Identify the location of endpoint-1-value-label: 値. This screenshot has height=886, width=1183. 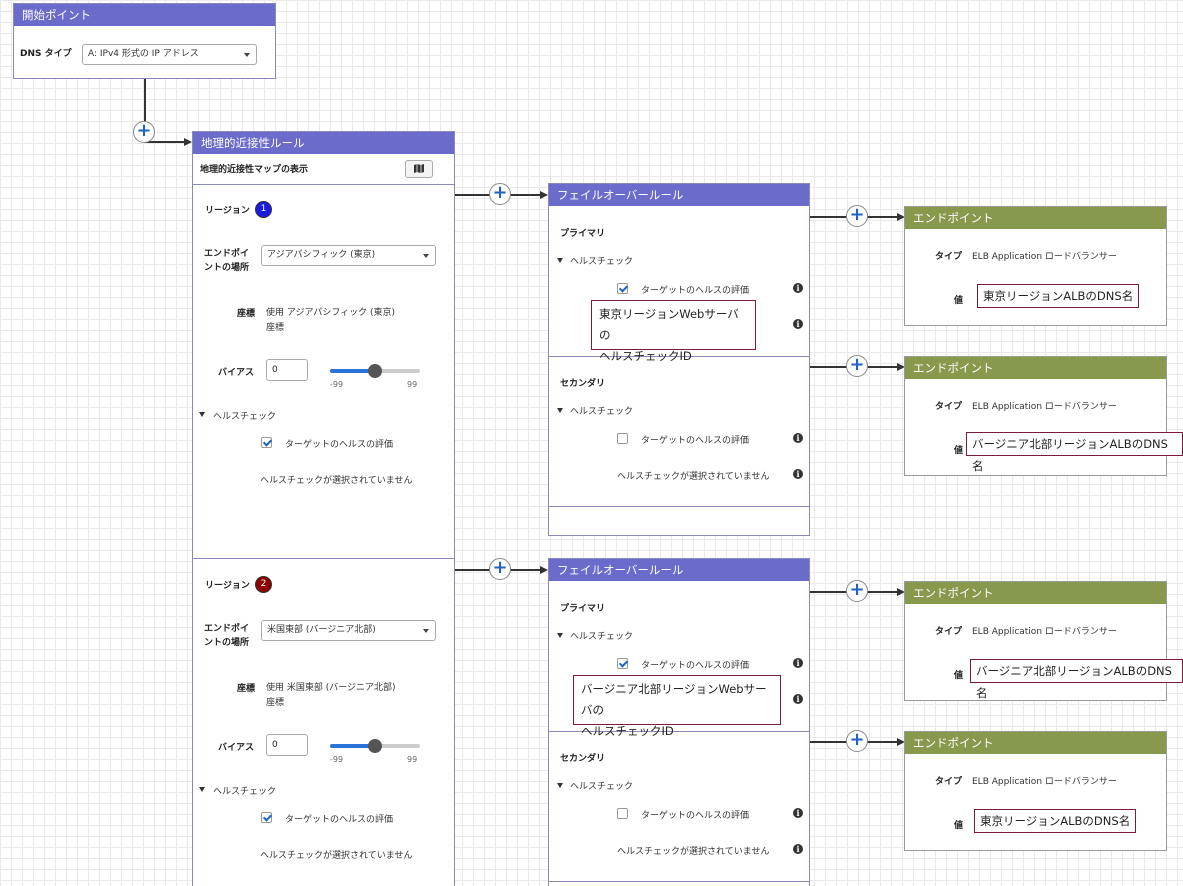
(959, 301).